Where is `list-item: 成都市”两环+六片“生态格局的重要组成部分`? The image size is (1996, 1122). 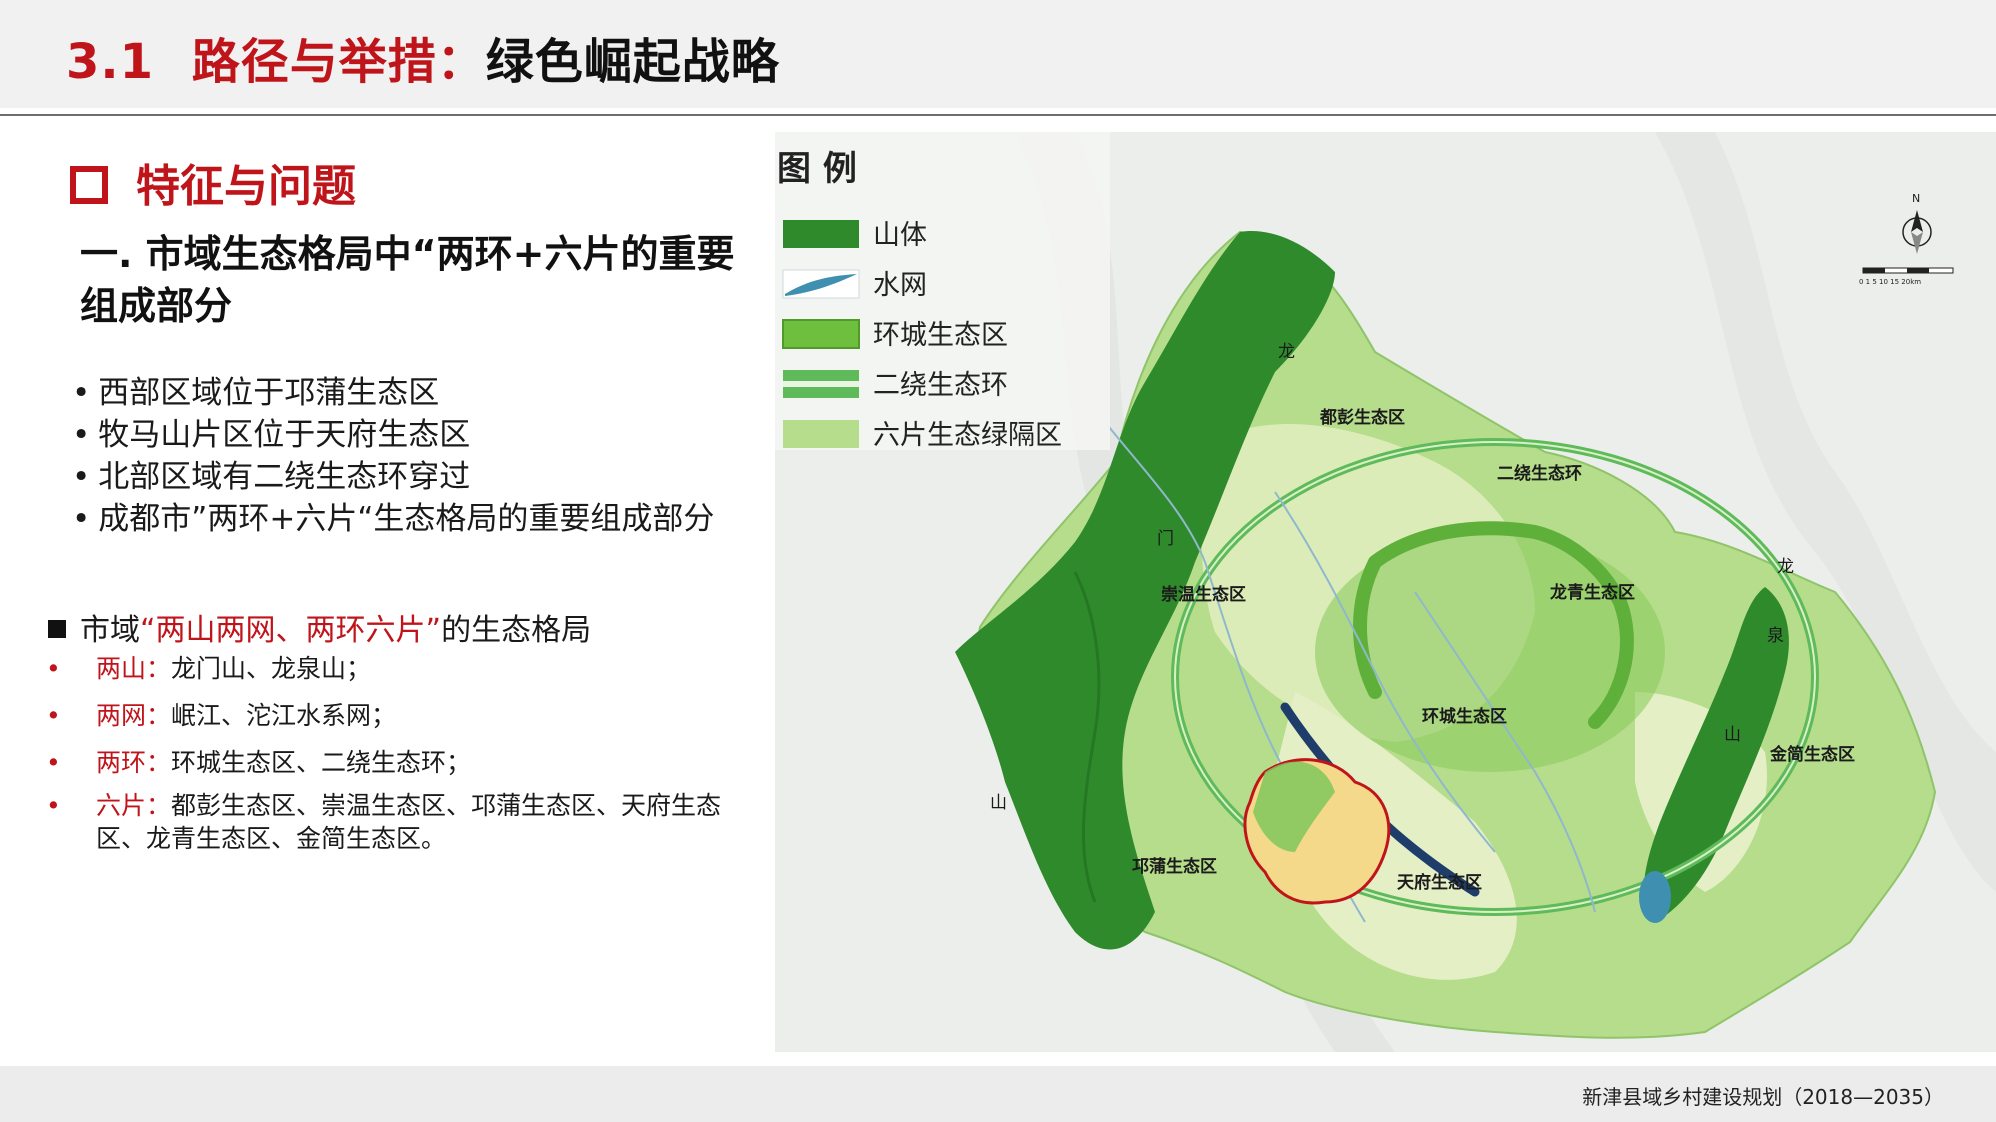
list-item: 成都市”两环+六片“生态格局的重要组成部分 is located at coordinates (393, 519).